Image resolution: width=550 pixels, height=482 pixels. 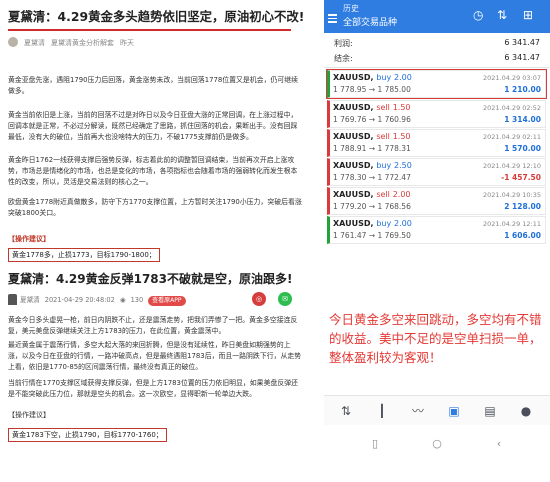 I want to click on article1-tag: 【操作建议】, so click(x=29, y=239).